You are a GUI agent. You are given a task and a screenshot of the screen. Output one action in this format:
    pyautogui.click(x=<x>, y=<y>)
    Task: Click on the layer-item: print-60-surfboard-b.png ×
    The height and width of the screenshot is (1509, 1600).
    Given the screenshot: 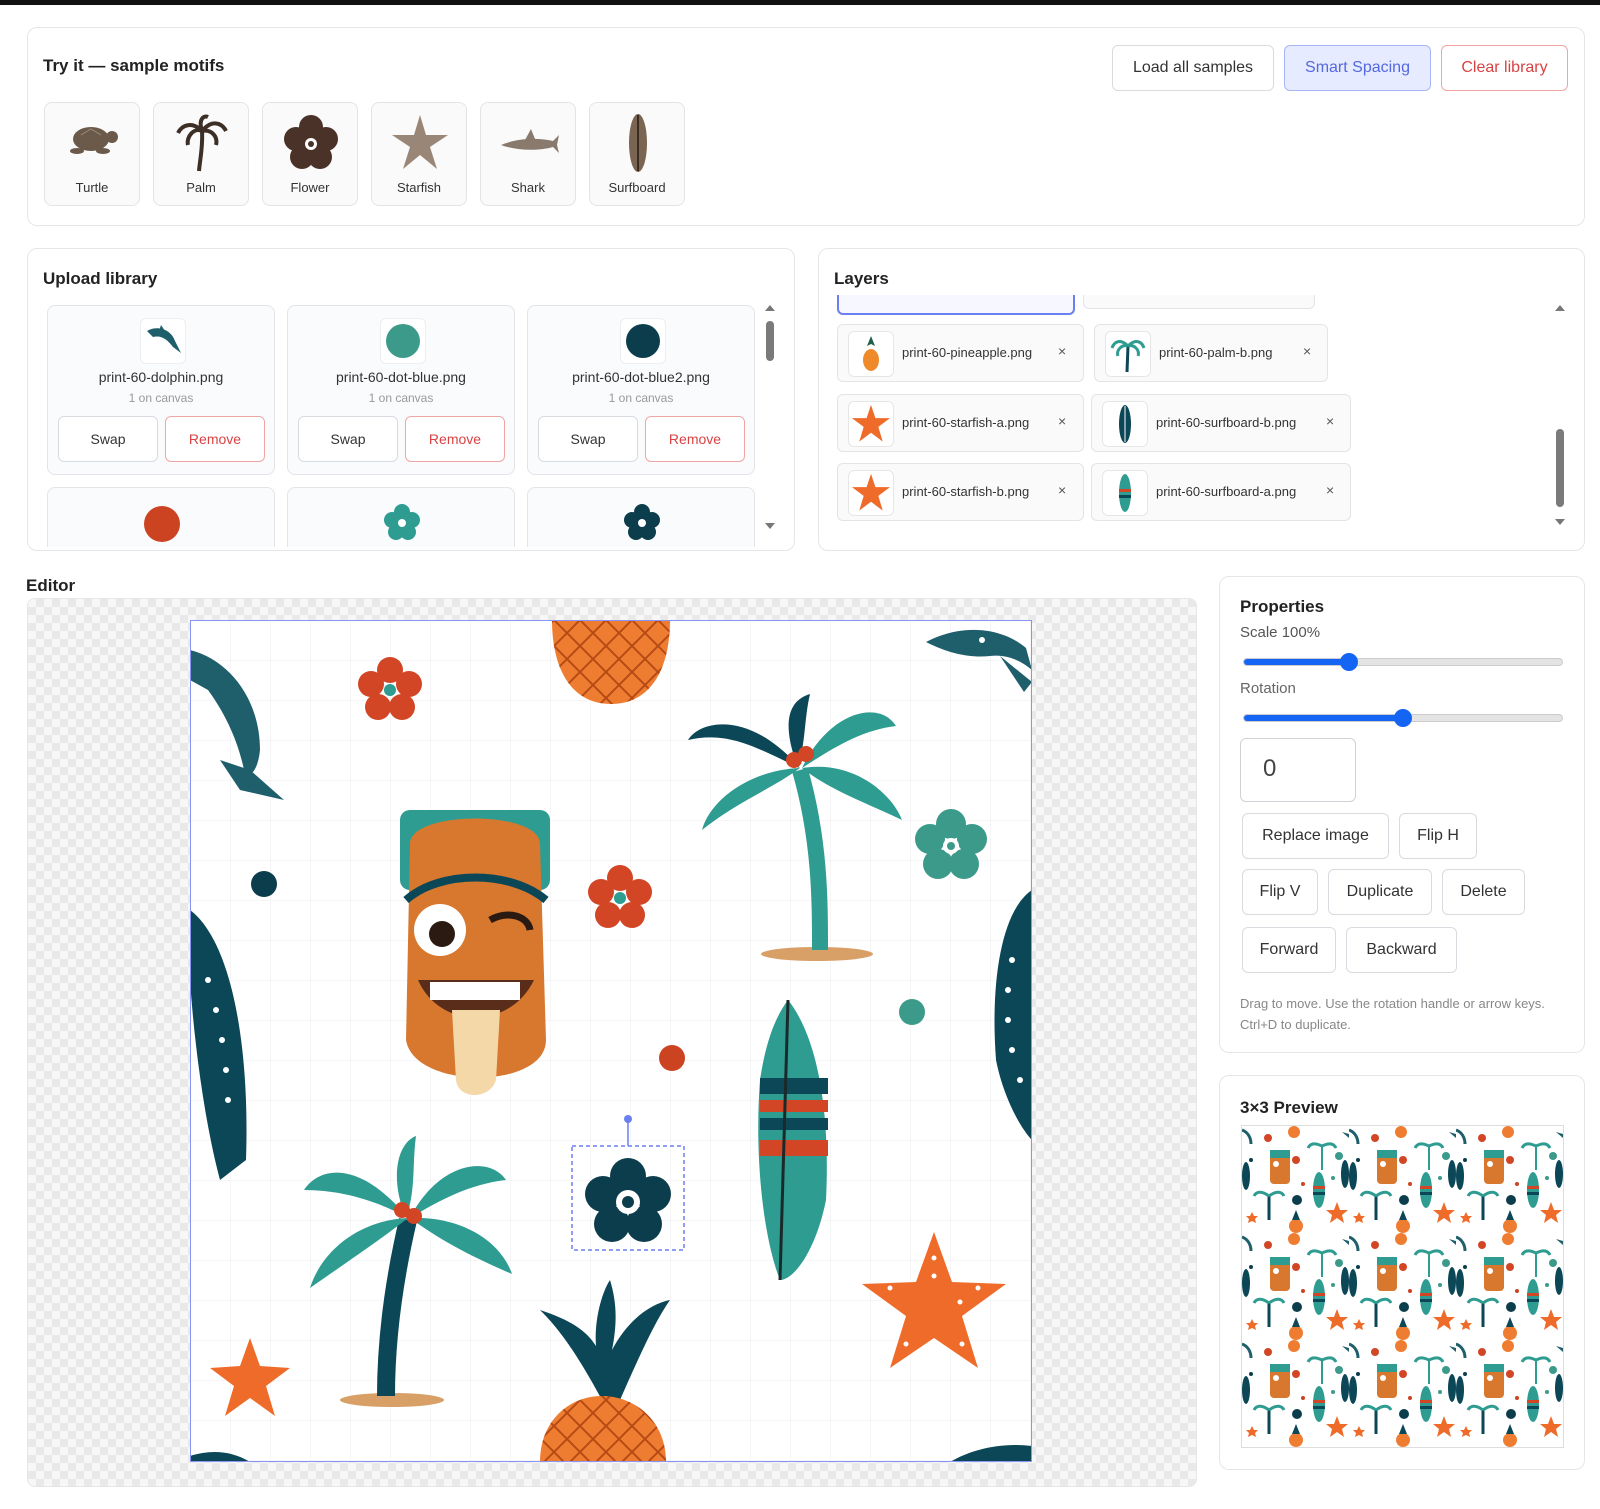 What is the action you would take?
    pyautogui.click(x=1221, y=423)
    